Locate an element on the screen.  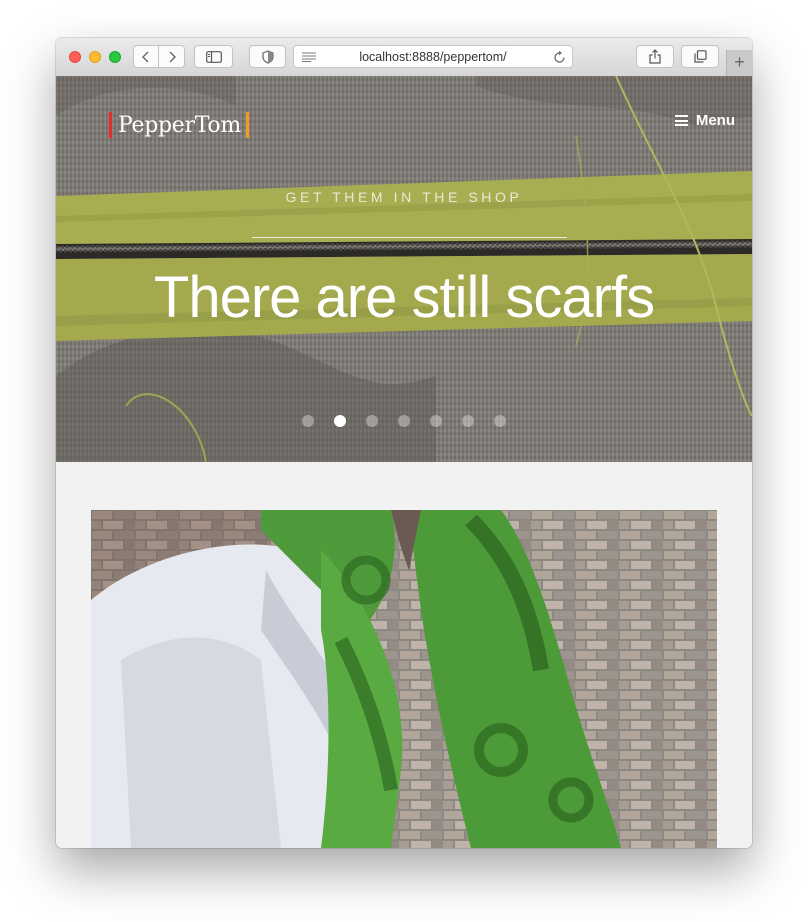
url-text: localhost:8888/peppertom/ is located at coordinates (433, 57).